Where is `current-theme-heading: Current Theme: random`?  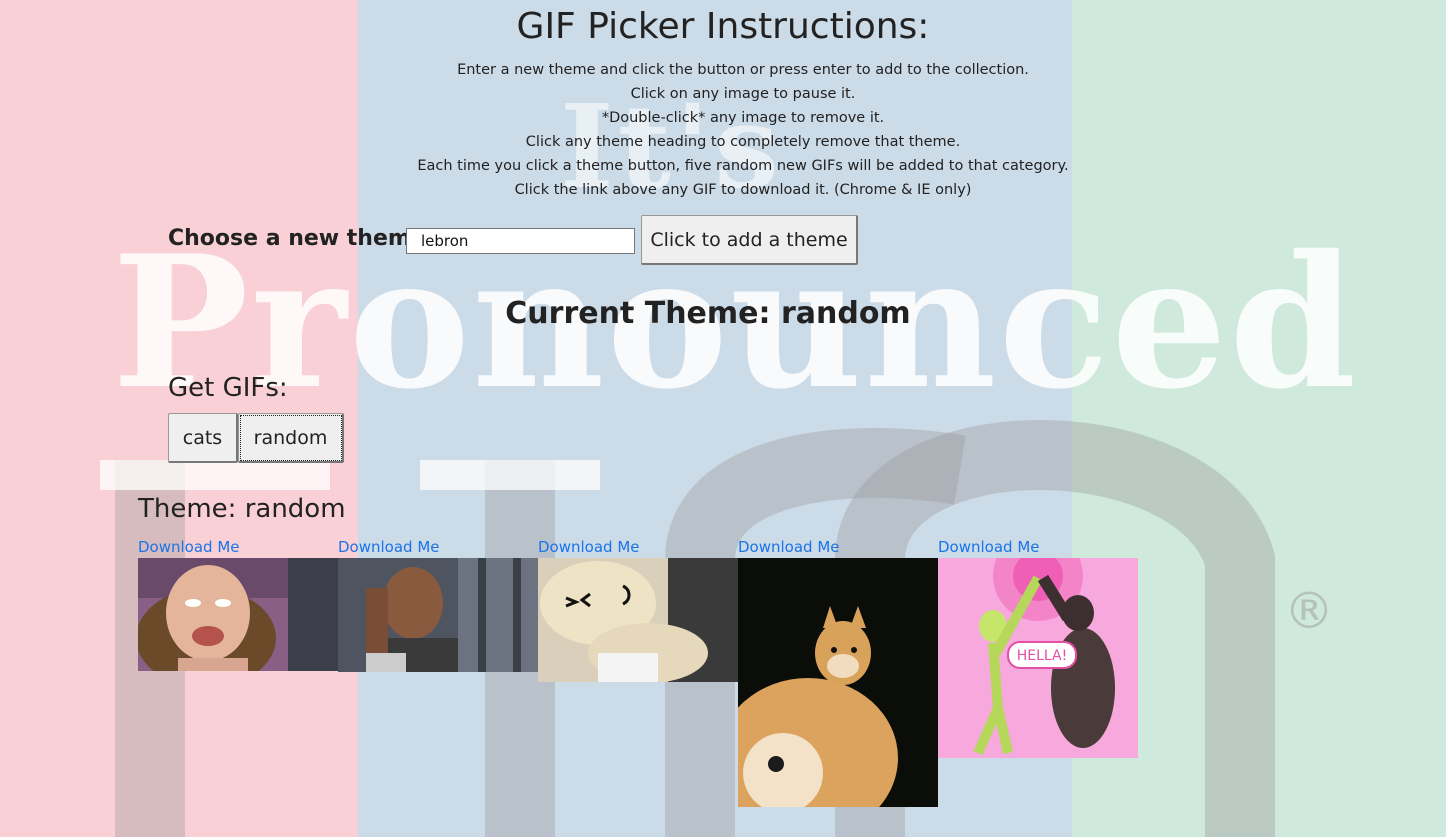 current-theme-heading: Current Theme: random is located at coordinates (708, 313).